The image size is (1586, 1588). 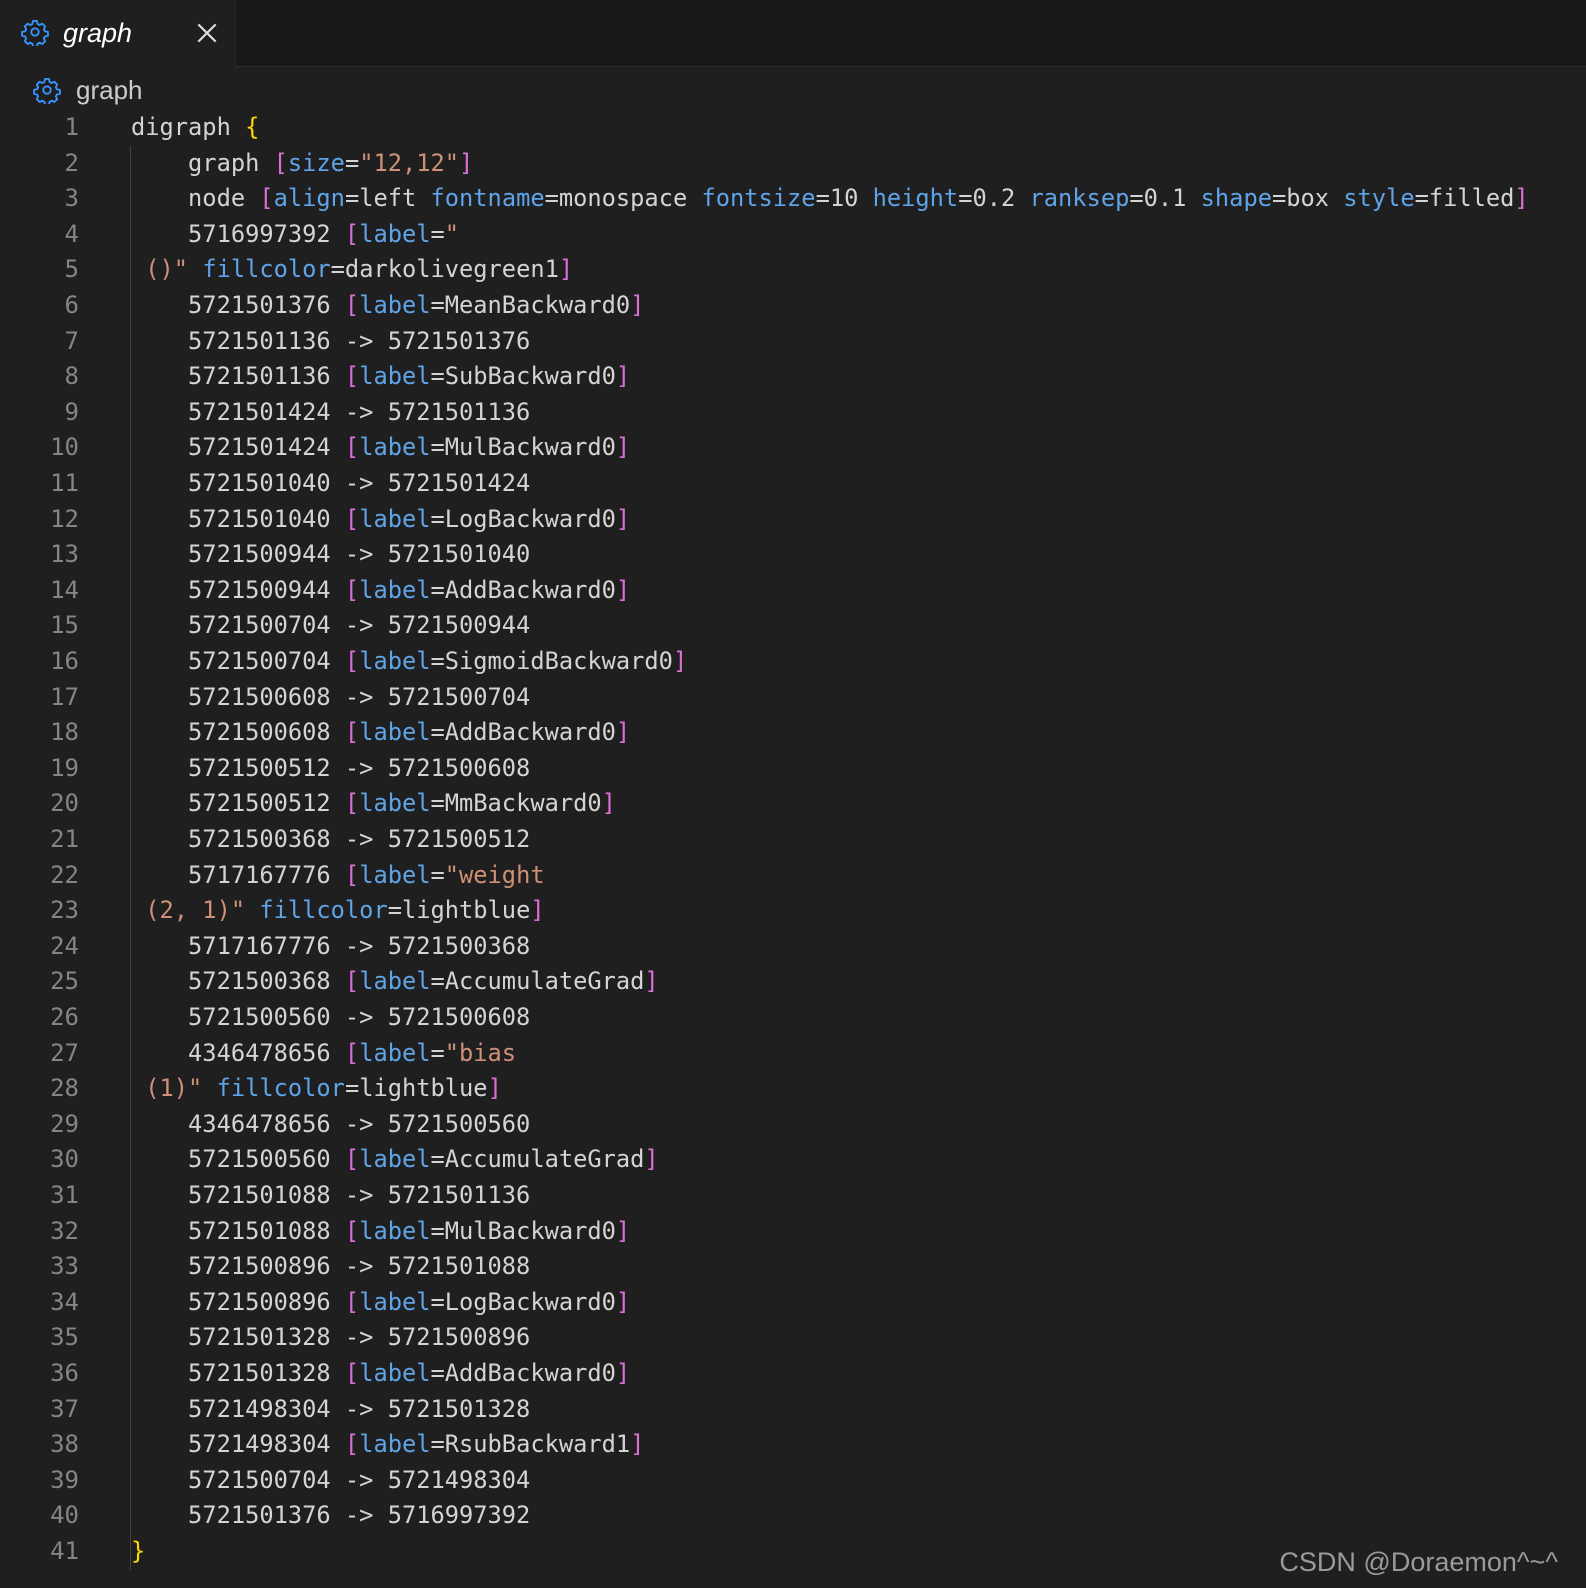 I want to click on code-line: 9 5721501424 -> 5721501136, so click(x=793, y=413).